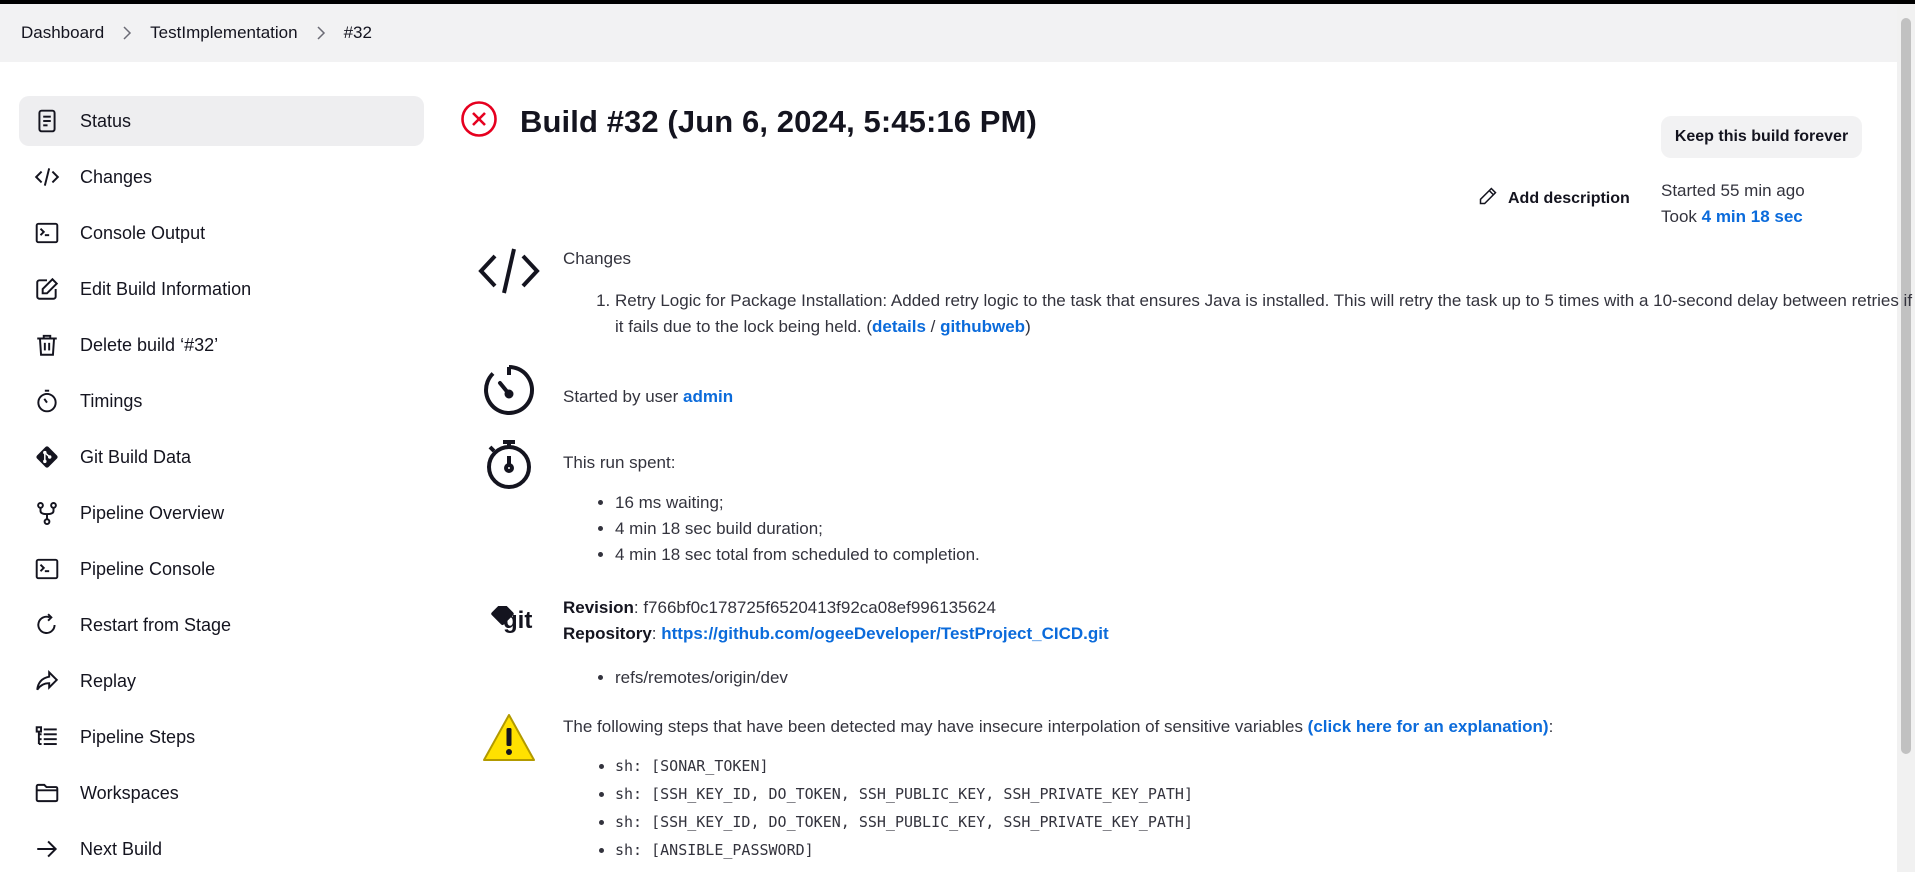 The image size is (1915, 872). What do you see at coordinates (982, 326) in the screenshot?
I see `githubweb-link: githubweb` at bounding box center [982, 326].